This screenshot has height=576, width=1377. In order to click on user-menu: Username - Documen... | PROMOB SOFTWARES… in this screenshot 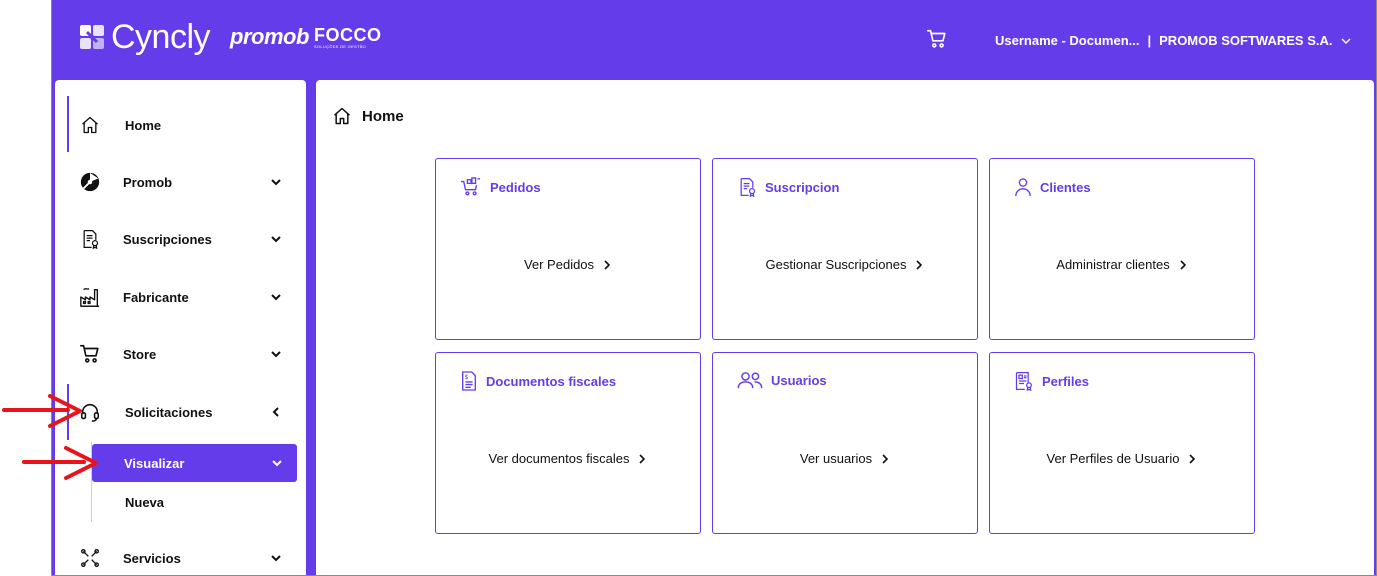, I will do `click(1173, 40)`.